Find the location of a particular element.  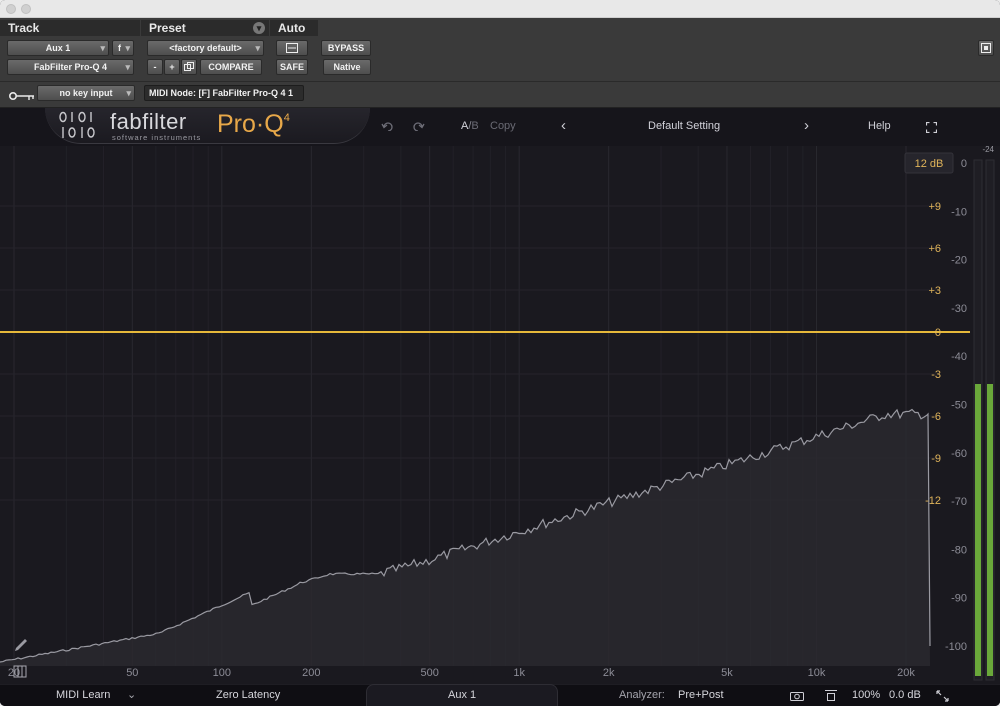

resize-icon is located at coordinates (942, 696).